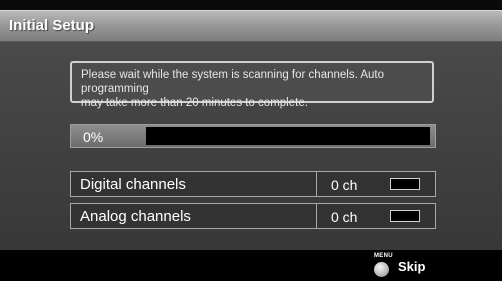 This screenshot has height=281, width=502. I want to click on footer-bar: MENU Skip, so click(251, 265).